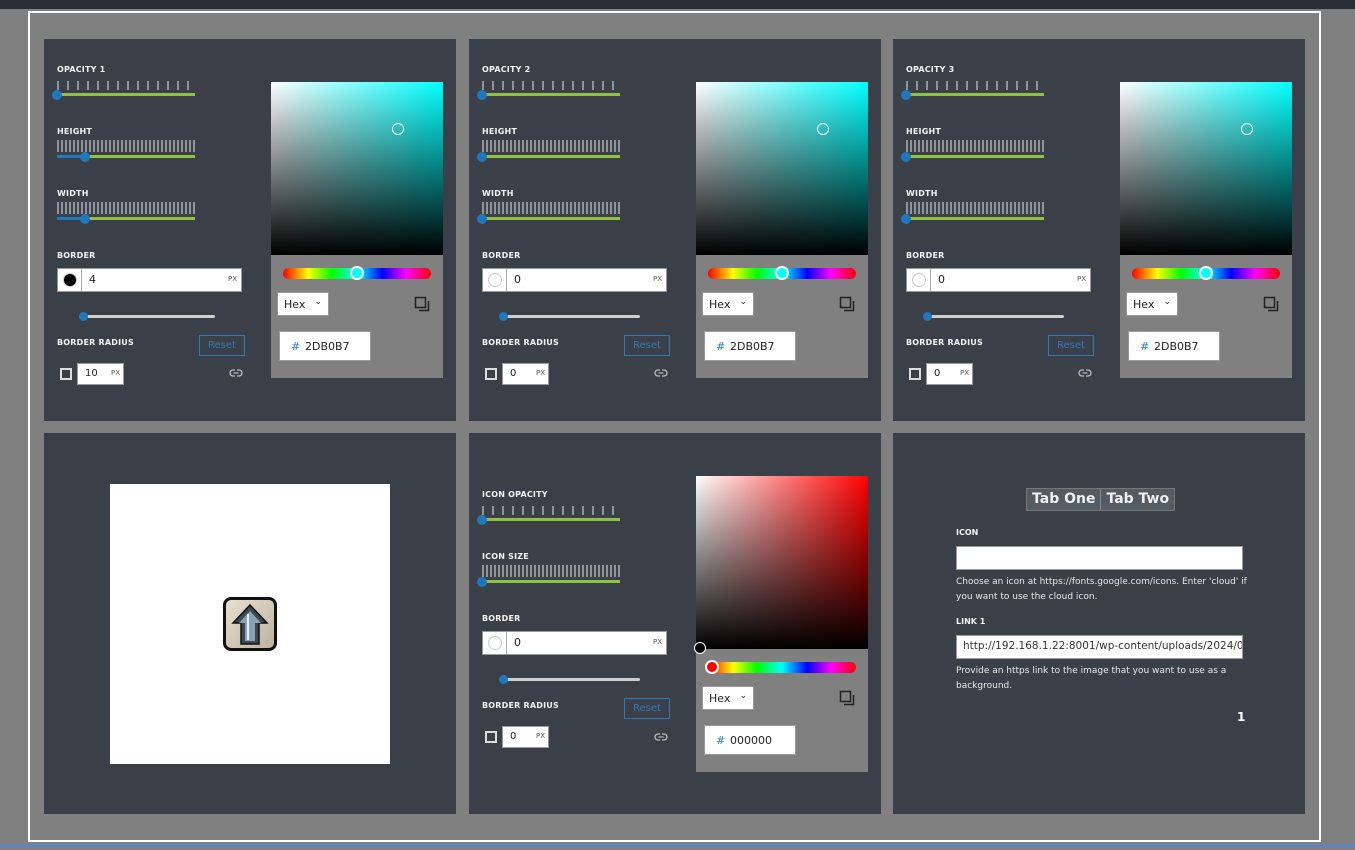 The height and width of the screenshot is (850, 1355). Describe the element at coordinates (515, 494) in the screenshot. I see `slider-label: ICON OPACITY` at that location.